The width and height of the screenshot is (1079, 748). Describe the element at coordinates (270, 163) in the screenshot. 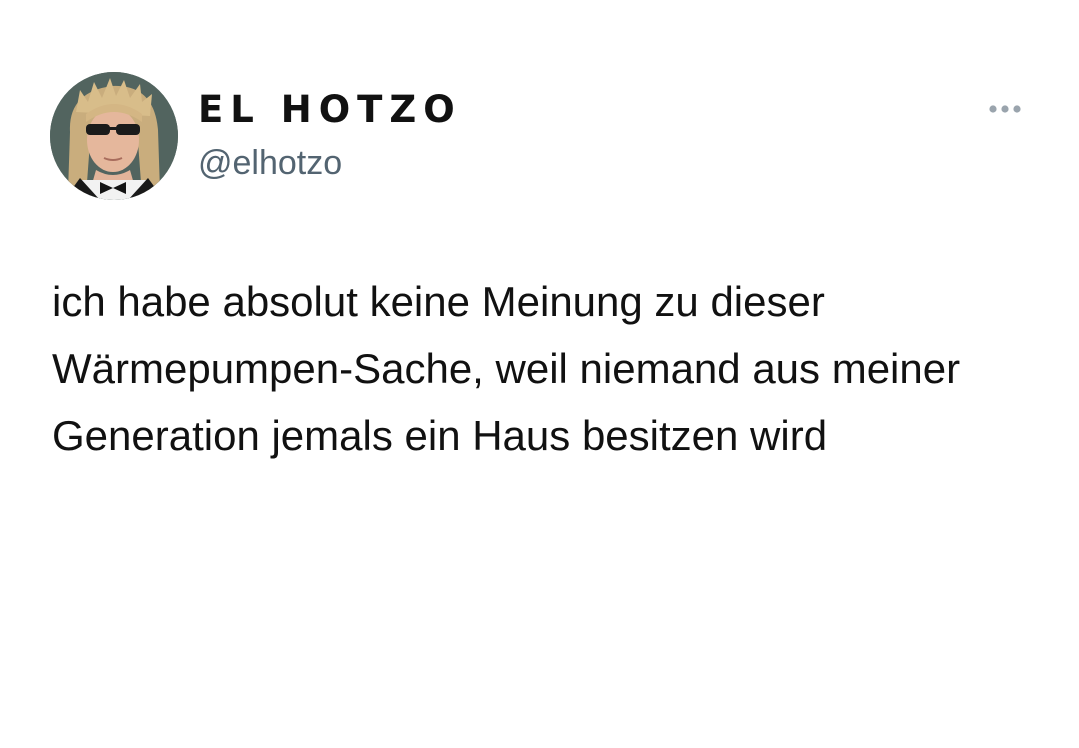

I see `user-handle: @elhotzo` at that location.